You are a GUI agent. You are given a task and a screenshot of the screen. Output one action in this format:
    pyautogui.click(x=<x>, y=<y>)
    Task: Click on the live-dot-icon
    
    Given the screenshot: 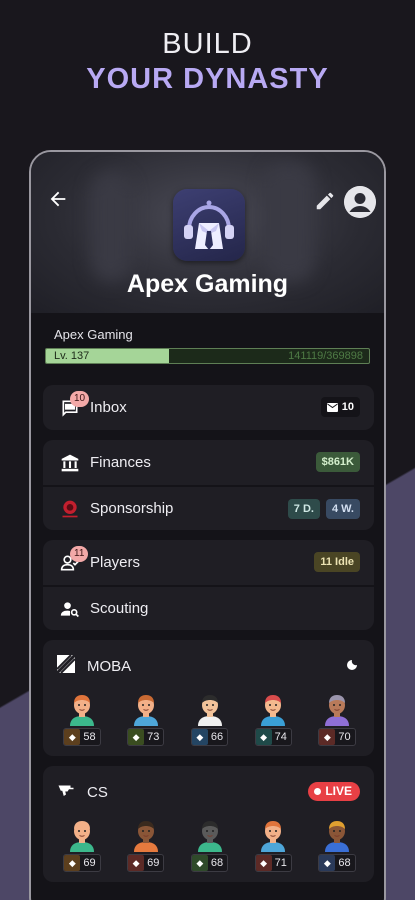 What is the action you would take?
    pyautogui.click(x=318, y=791)
    